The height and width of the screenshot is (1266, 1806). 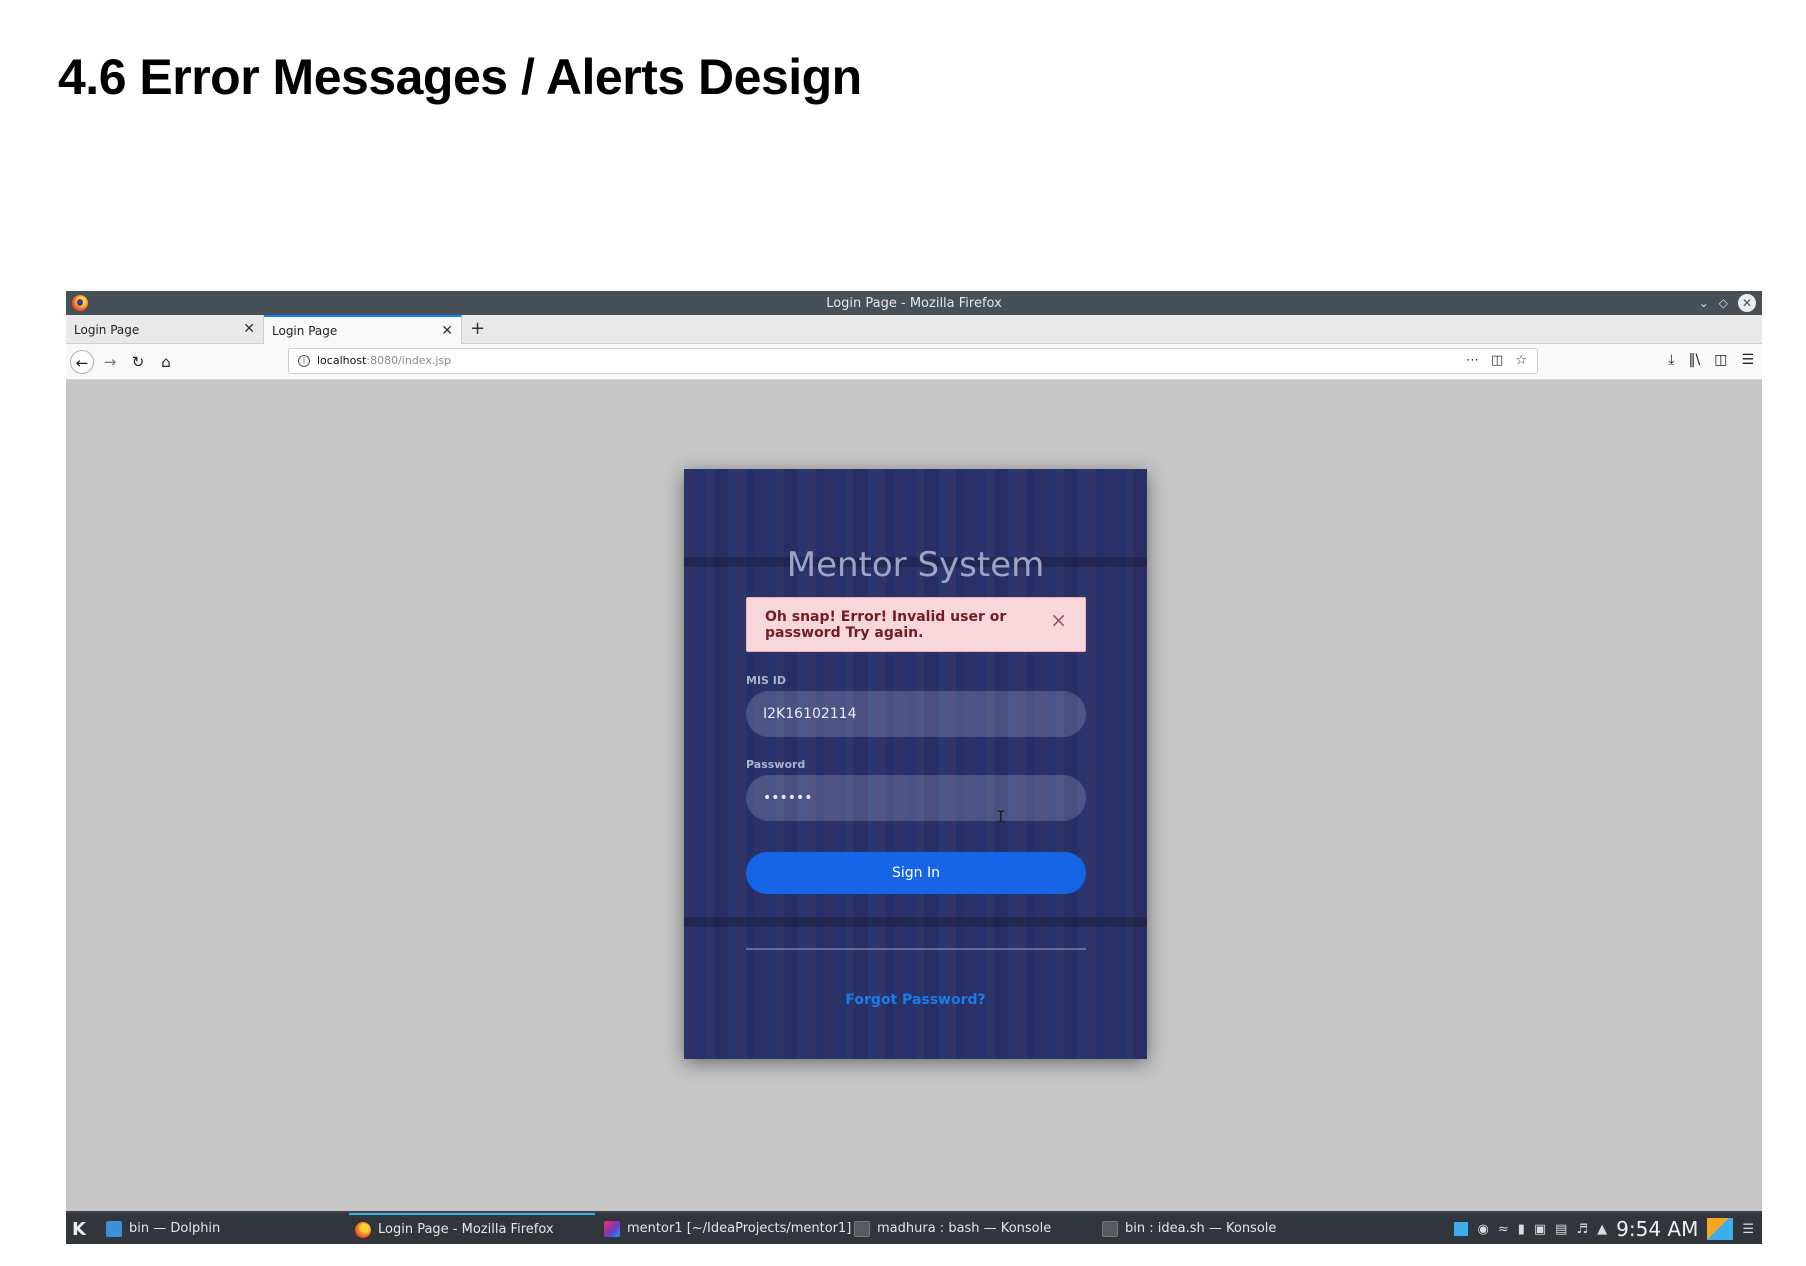 What do you see at coordinates (1540, 1229) in the screenshot?
I see `lock-icon: ▣` at bounding box center [1540, 1229].